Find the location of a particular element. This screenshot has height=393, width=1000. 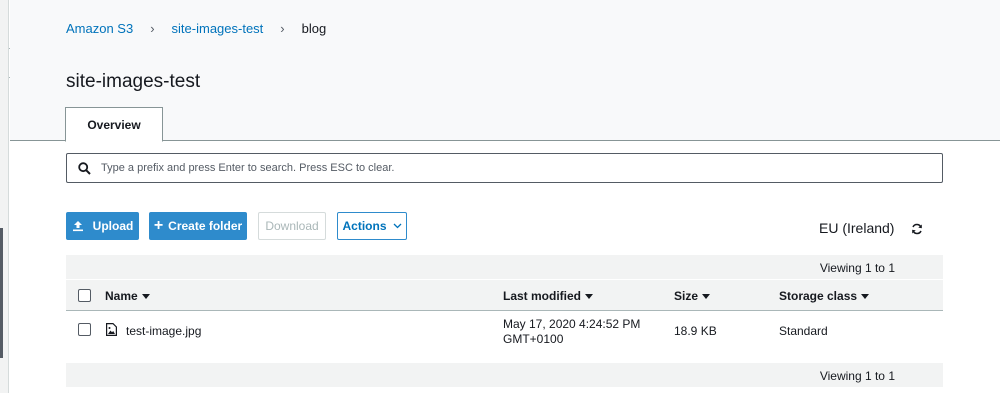

download-button: Download is located at coordinates (292, 226).